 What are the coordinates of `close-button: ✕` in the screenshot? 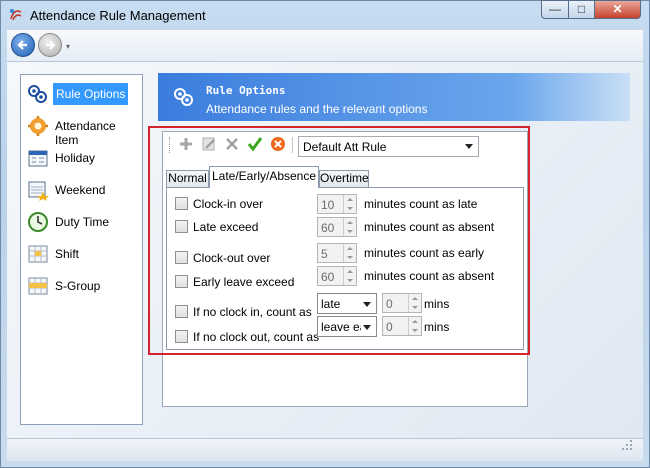 It's located at (617, 9).